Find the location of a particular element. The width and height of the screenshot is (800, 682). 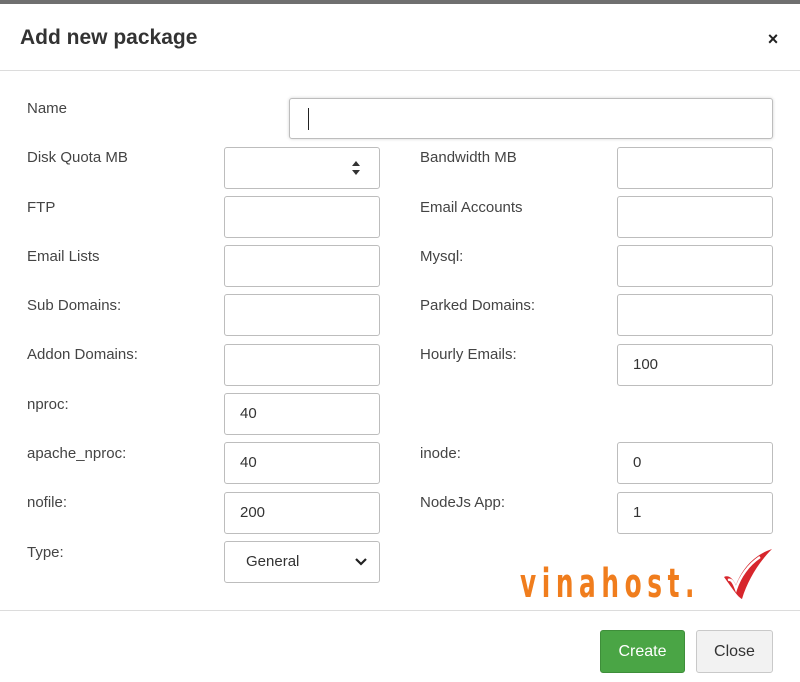

close-button: Close is located at coordinates (734, 651).